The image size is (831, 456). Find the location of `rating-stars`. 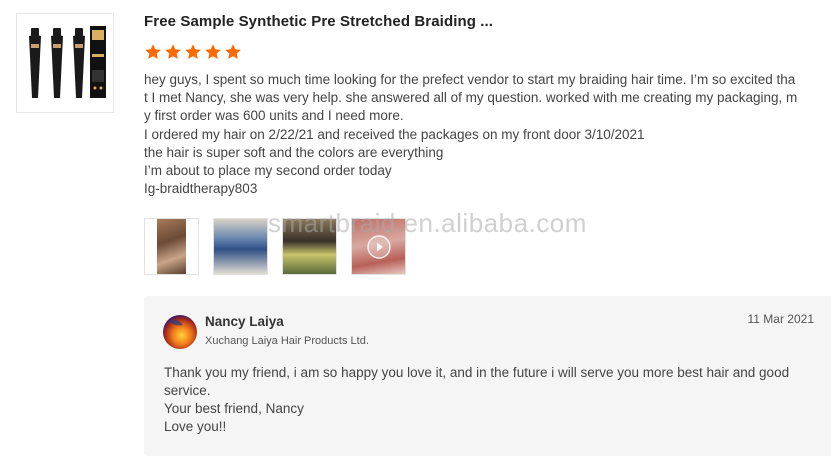

rating-stars is located at coordinates (193, 52).